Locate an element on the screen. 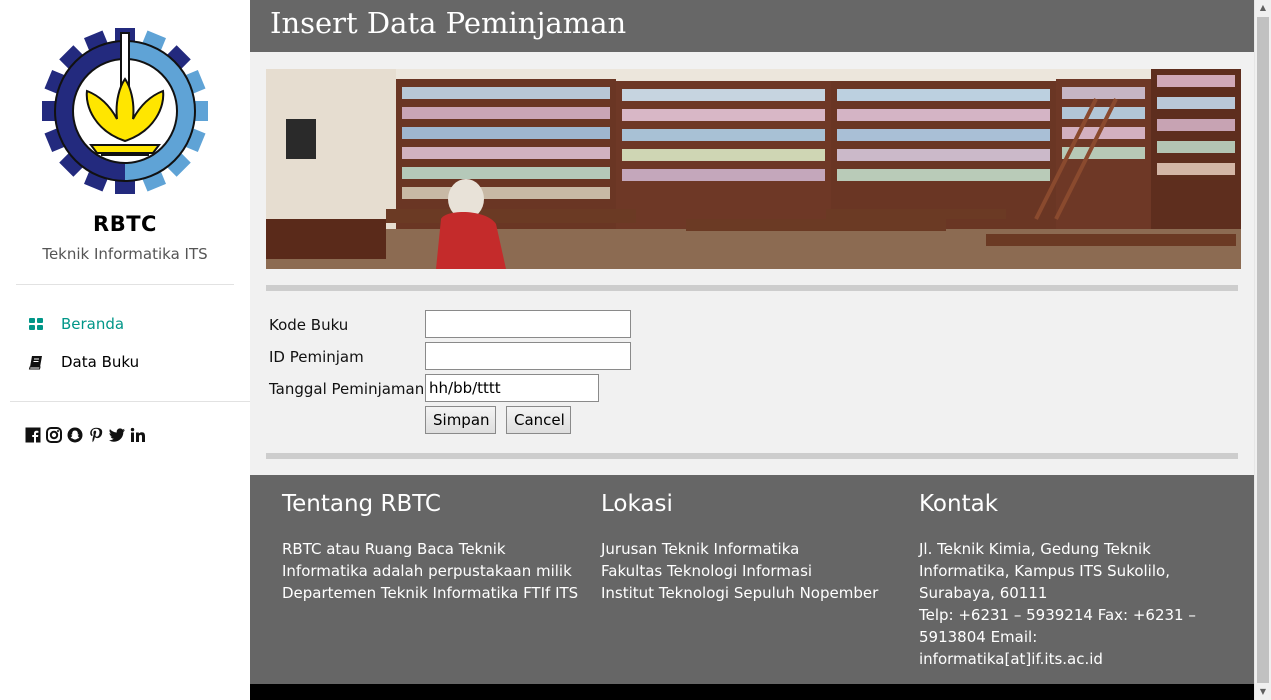 The width and height of the screenshot is (1271, 700). sidebar-item-data-buku: Data Buku is located at coordinates (83, 362).